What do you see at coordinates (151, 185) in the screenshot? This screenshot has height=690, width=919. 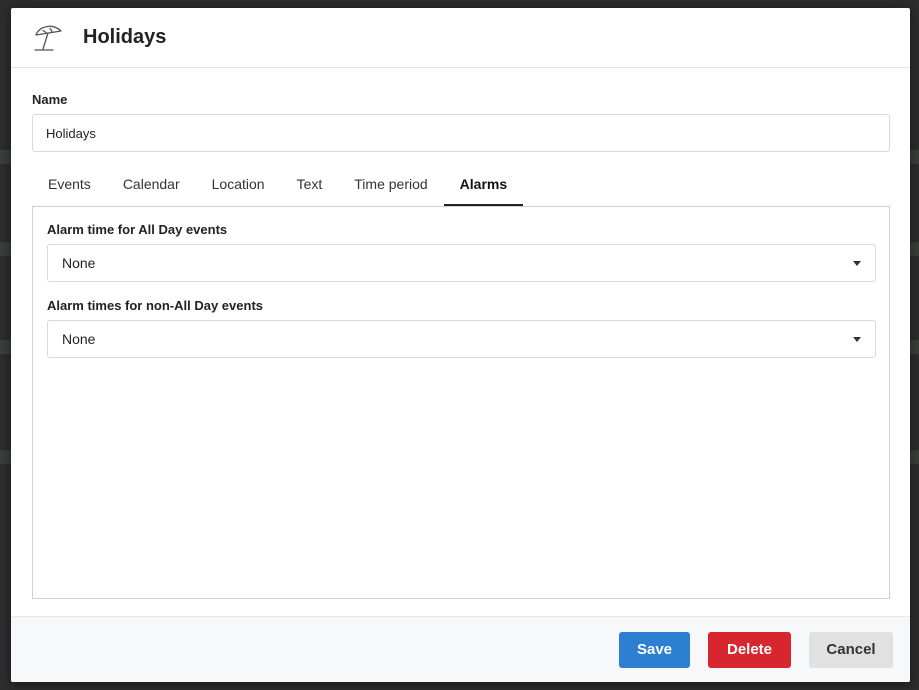 I see `tab-calendar: Calendar` at bounding box center [151, 185].